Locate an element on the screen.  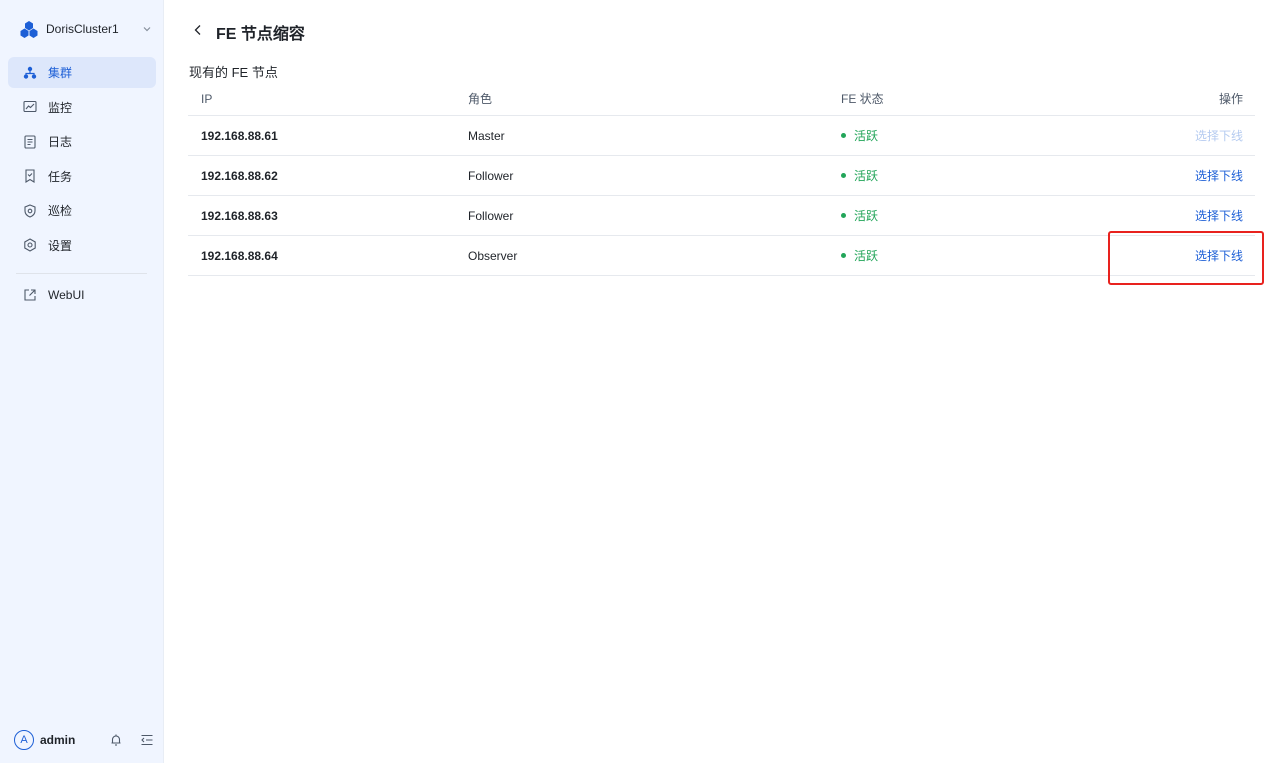
back-arrow-icon is located at coordinates (198, 30).